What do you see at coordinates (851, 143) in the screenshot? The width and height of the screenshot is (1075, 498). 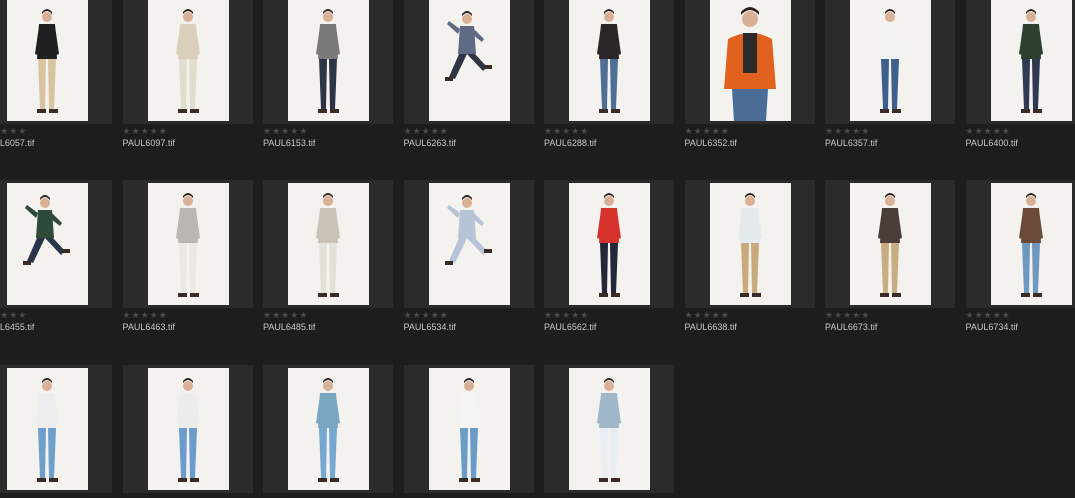 I see `filename-label: PAUL6357.tif` at bounding box center [851, 143].